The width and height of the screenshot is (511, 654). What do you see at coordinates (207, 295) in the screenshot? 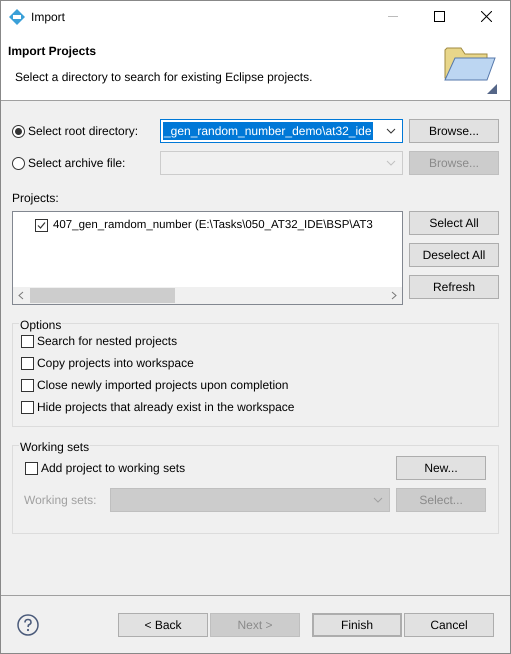
I see `horizontal-scrollbar` at bounding box center [207, 295].